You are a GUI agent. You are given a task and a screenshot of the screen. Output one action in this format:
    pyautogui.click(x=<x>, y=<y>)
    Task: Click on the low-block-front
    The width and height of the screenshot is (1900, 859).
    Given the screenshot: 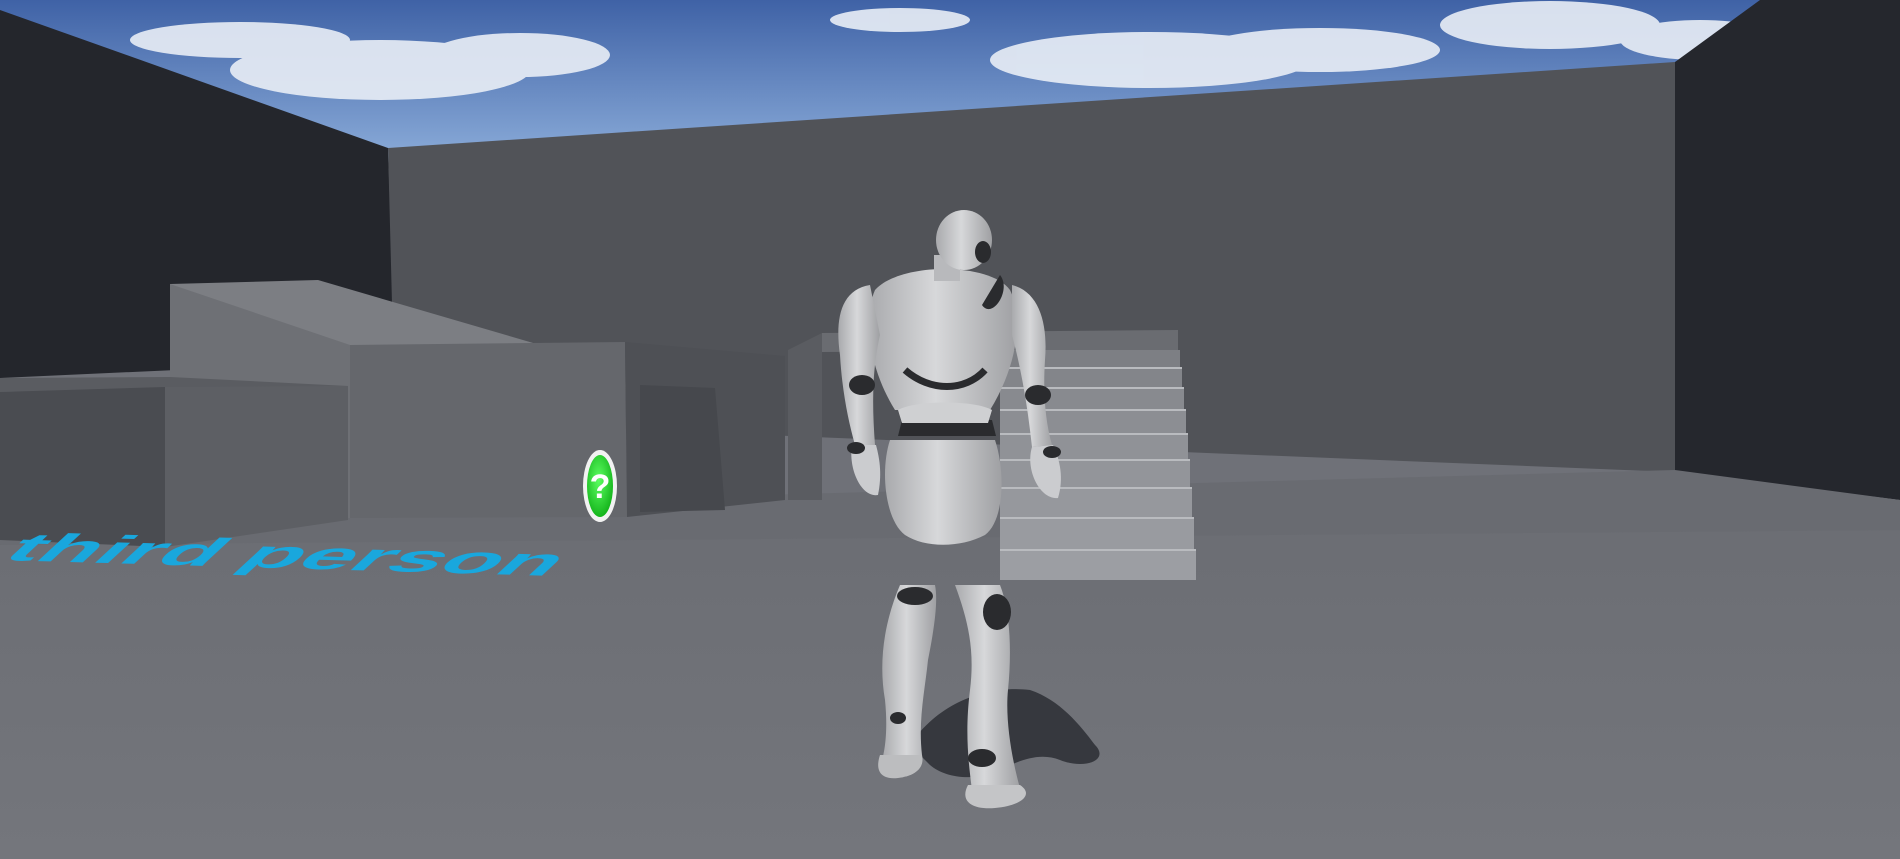 What is the action you would take?
    pyautogui.click(x=82, y=467)
    